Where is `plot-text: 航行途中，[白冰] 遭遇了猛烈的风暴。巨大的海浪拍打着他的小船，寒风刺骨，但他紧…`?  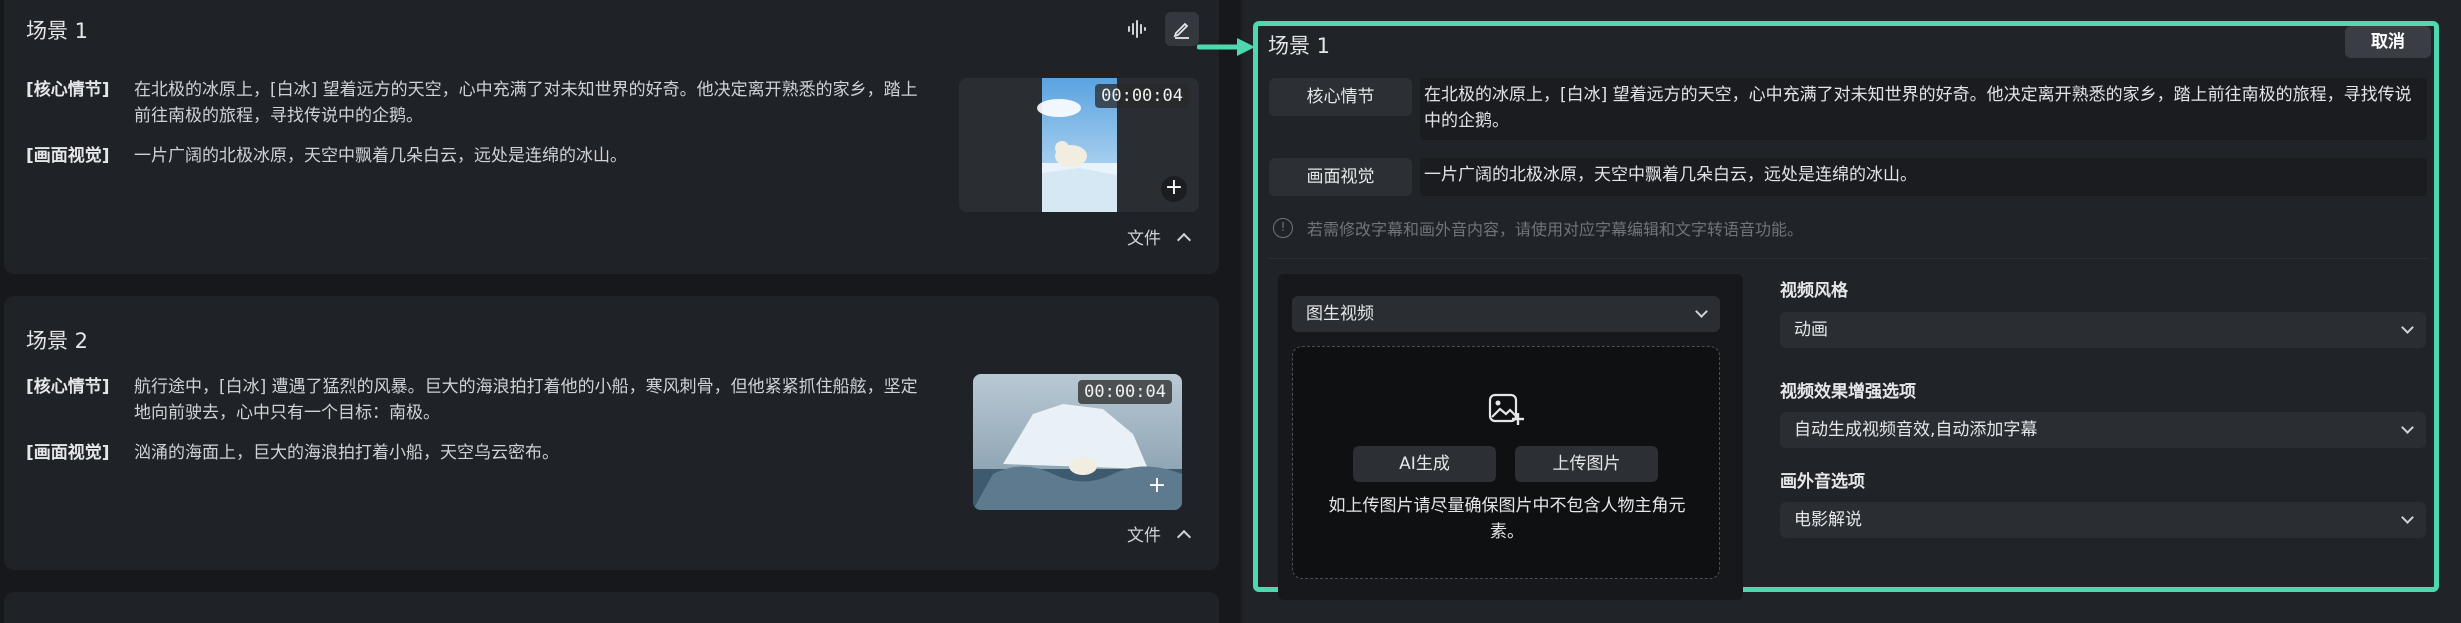 plot-text: 航行途中，[白冰] 遭遇了猛烈的风暴。巨大的海浪拍打着他的小船，寒风刺骨，但他紧… is located at coordinates (526, 400).